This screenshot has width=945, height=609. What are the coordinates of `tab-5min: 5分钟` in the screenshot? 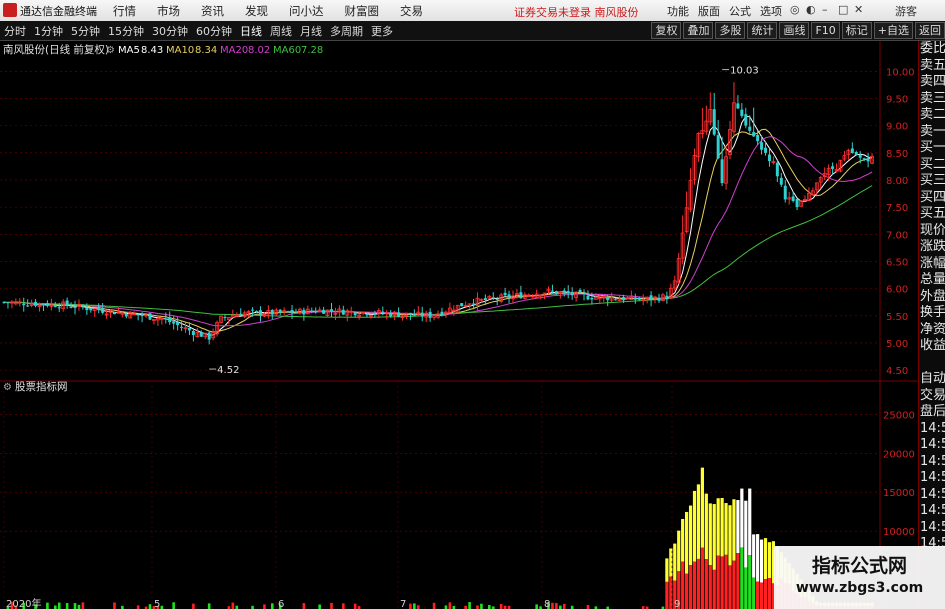 It's located at (85, 31).